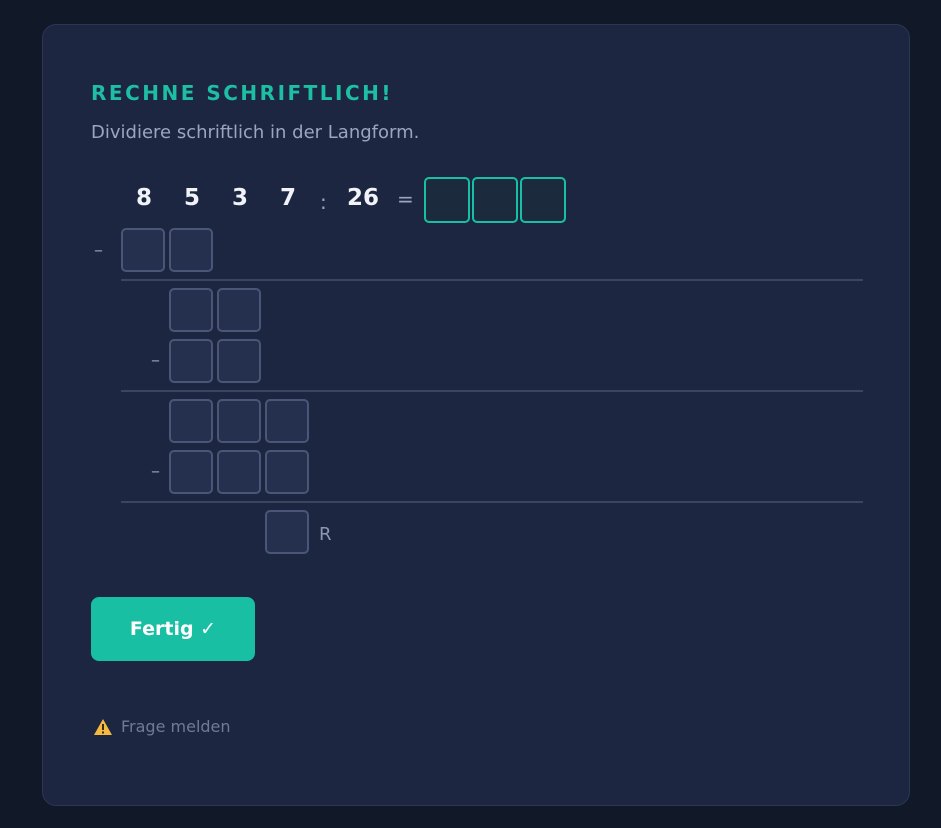  I want to click on warning-icon, so click(103, 727).